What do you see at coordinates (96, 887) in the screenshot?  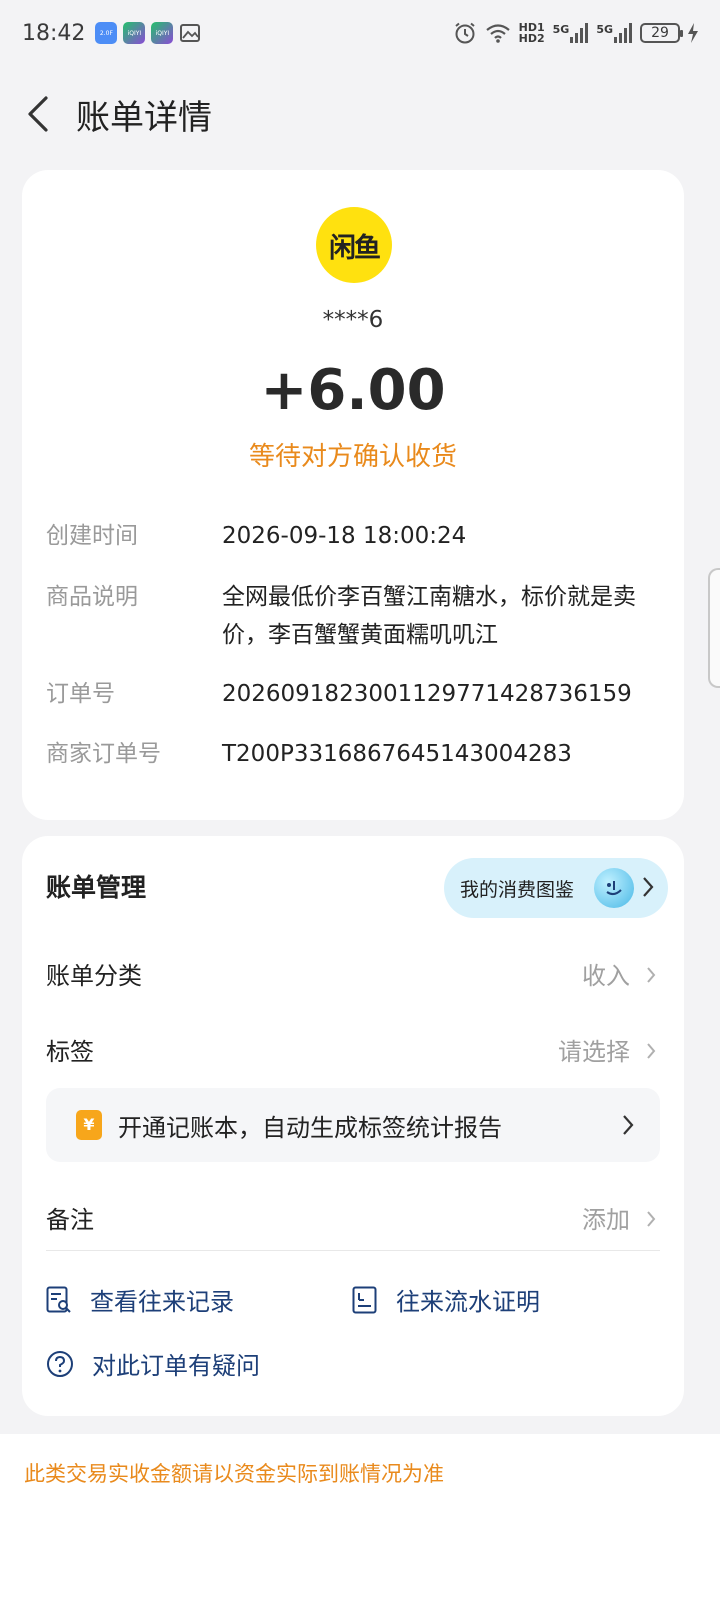 I see `section-title: 账单管理` at bounding box center [96, 887].